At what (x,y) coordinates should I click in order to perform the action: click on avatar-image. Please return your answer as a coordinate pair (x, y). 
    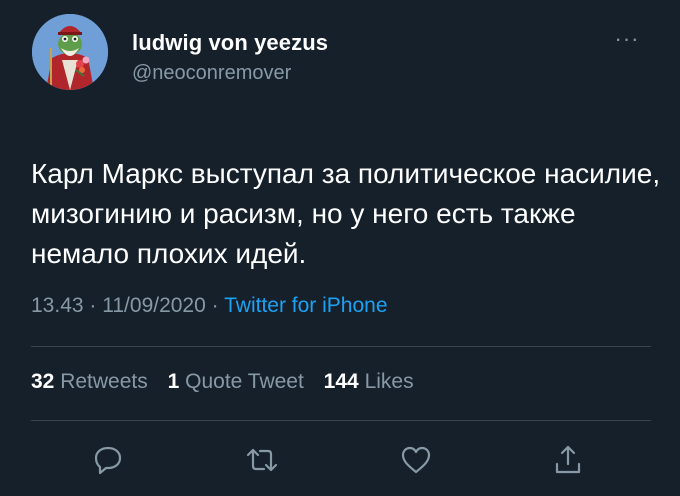
    Looking at the image, I should click on (70, 52).